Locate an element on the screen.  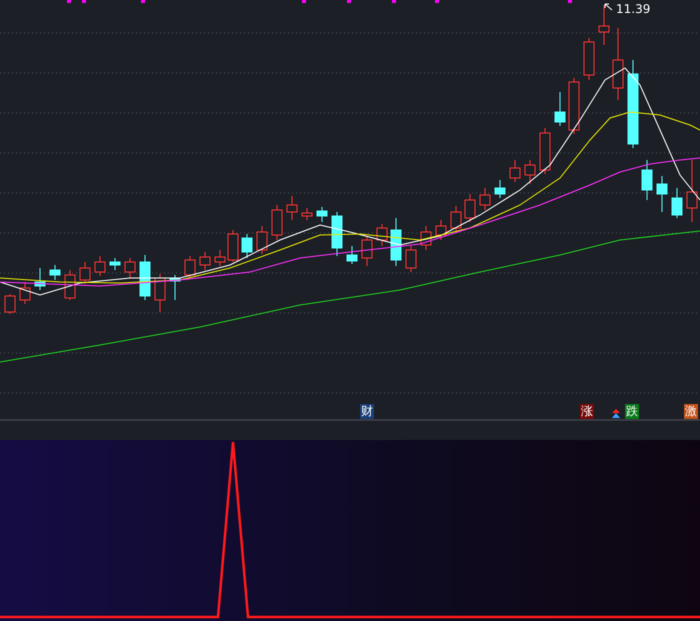
signal-badge: 激 is located at coordinates (691, 411).